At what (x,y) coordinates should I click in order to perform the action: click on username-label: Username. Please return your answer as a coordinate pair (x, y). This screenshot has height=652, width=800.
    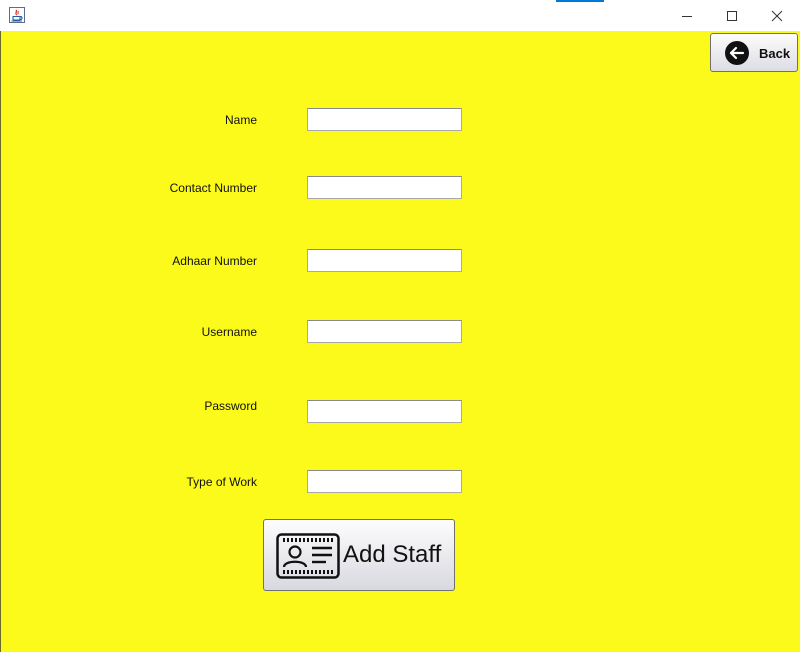
    Looking at the image, I should click on (229, 332).